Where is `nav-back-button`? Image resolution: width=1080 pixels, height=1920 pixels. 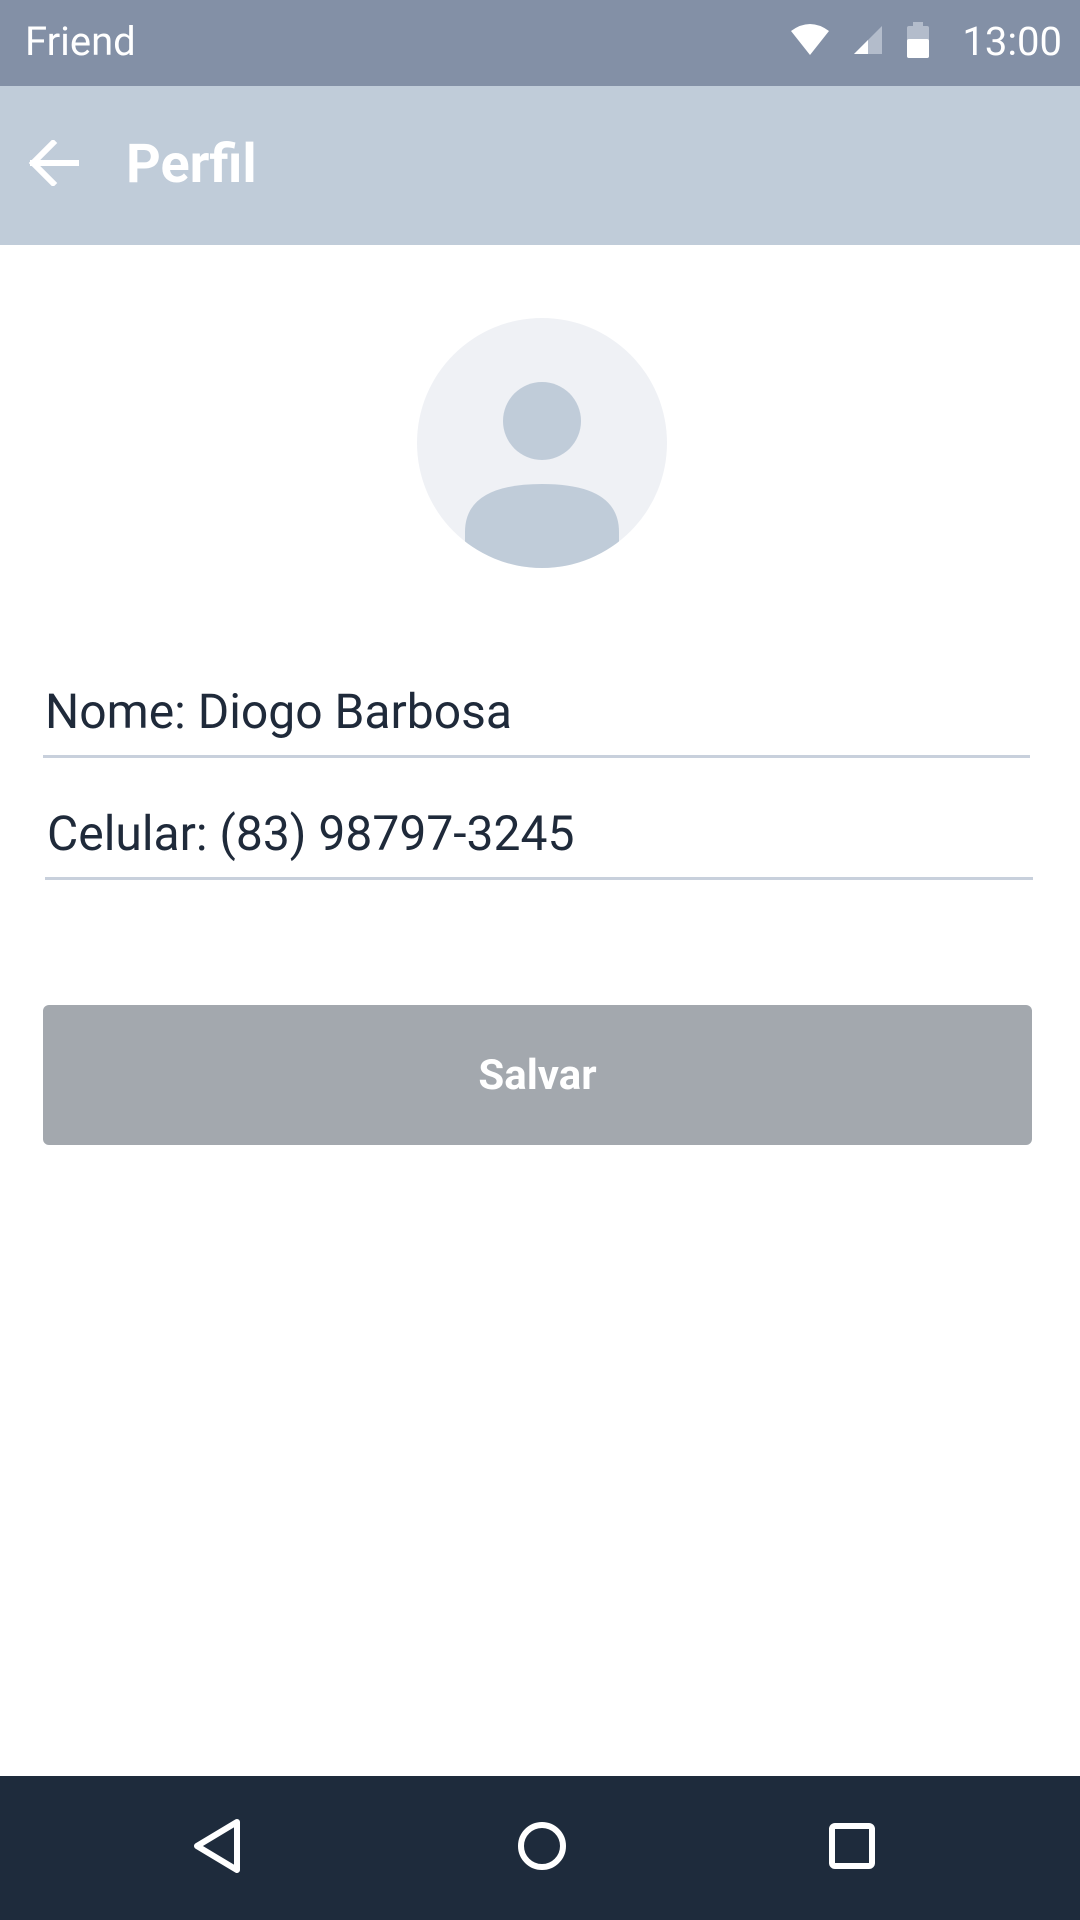 nav-back-button is located at coordinates (217, 1848).